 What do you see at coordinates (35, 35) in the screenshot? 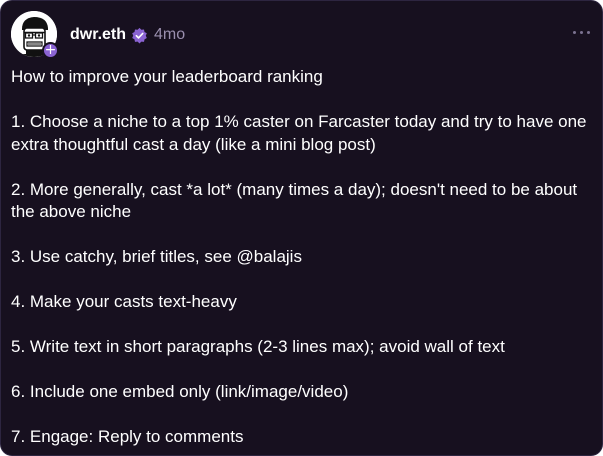
I see `author-avatar: +` at bounding box center [35, 35].